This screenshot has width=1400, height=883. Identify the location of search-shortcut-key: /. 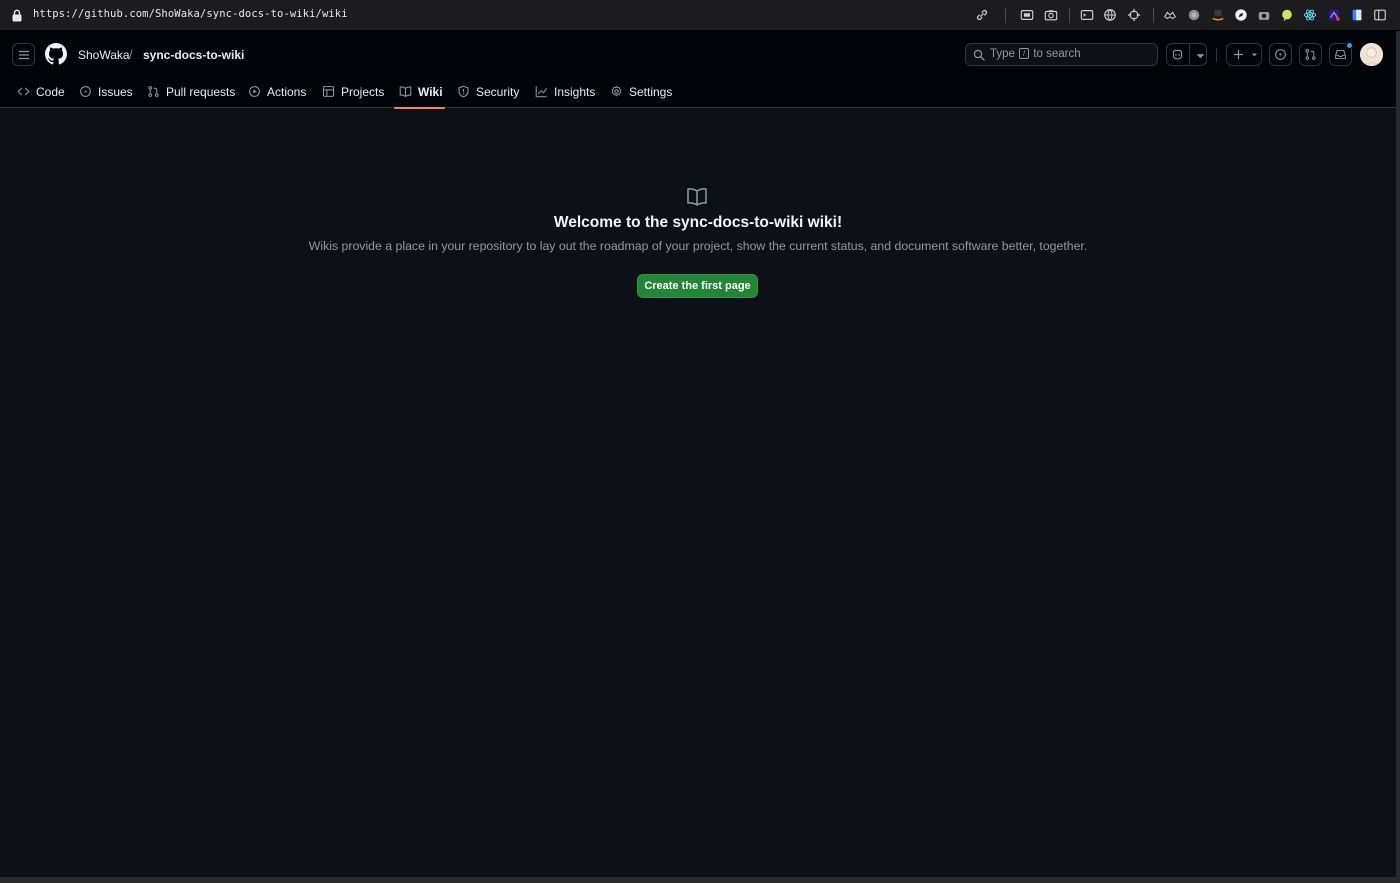
(1024, 53).